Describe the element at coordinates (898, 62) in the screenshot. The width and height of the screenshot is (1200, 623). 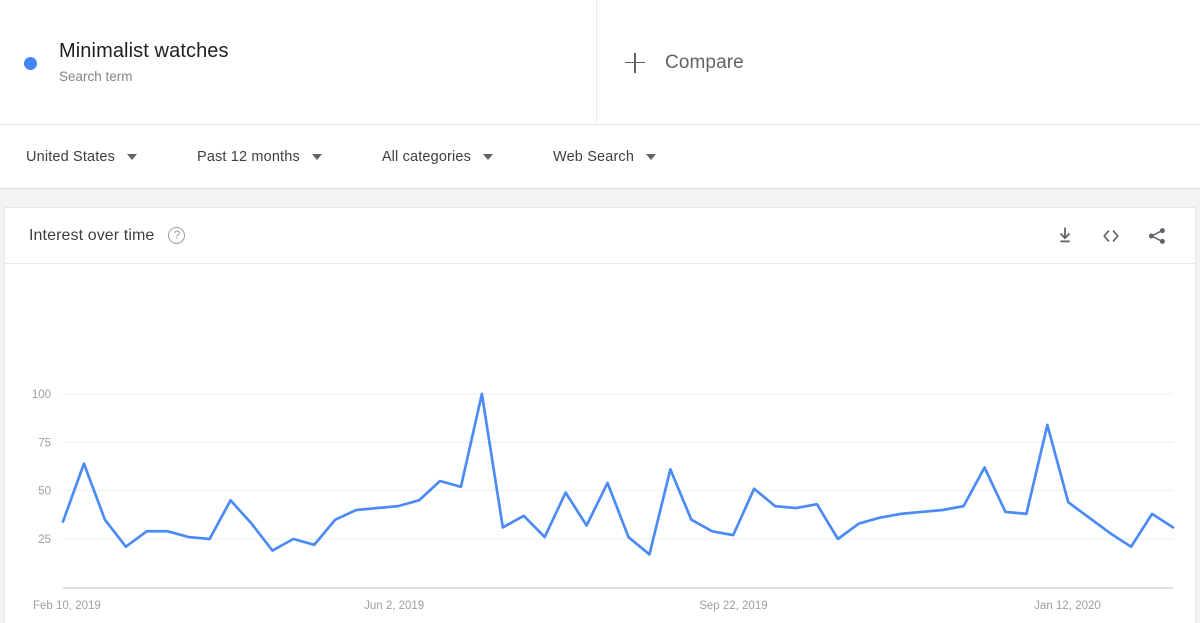
I see `compare-button: Compare` at that location.